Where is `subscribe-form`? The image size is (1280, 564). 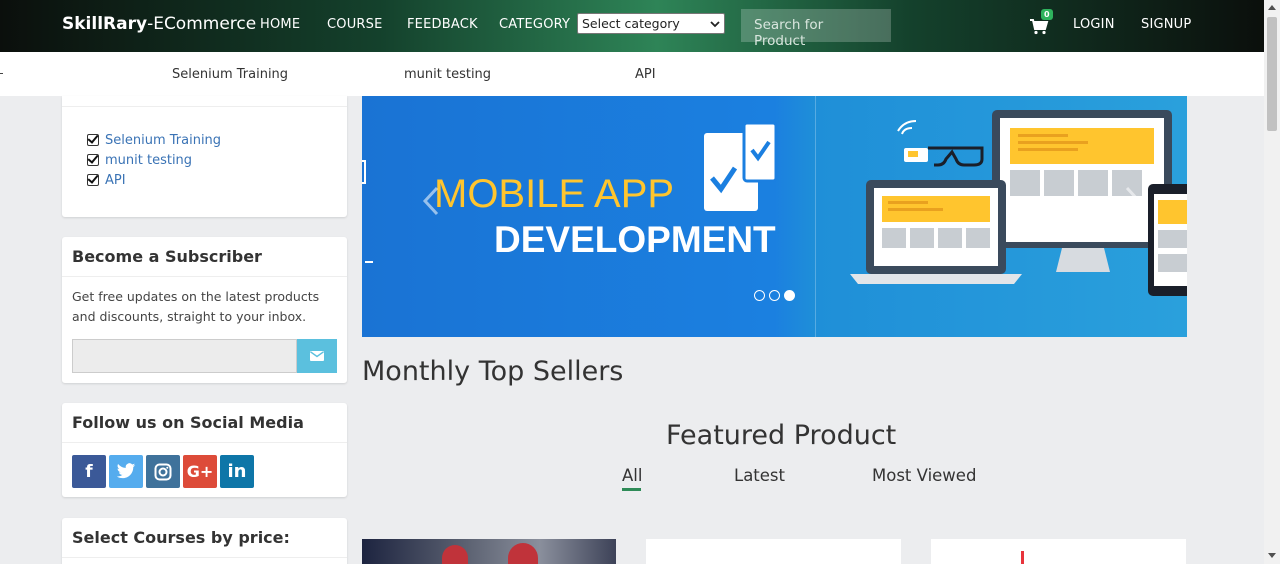 subscribe-form is located at coordinates (204, 356).